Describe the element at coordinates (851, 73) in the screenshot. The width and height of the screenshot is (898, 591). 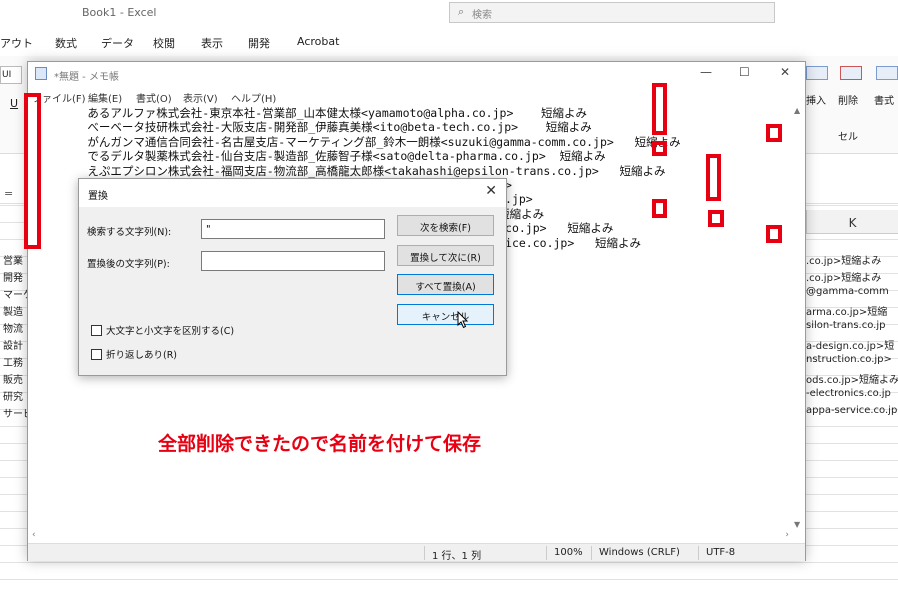
I see `delete-cells-icon` at that location.